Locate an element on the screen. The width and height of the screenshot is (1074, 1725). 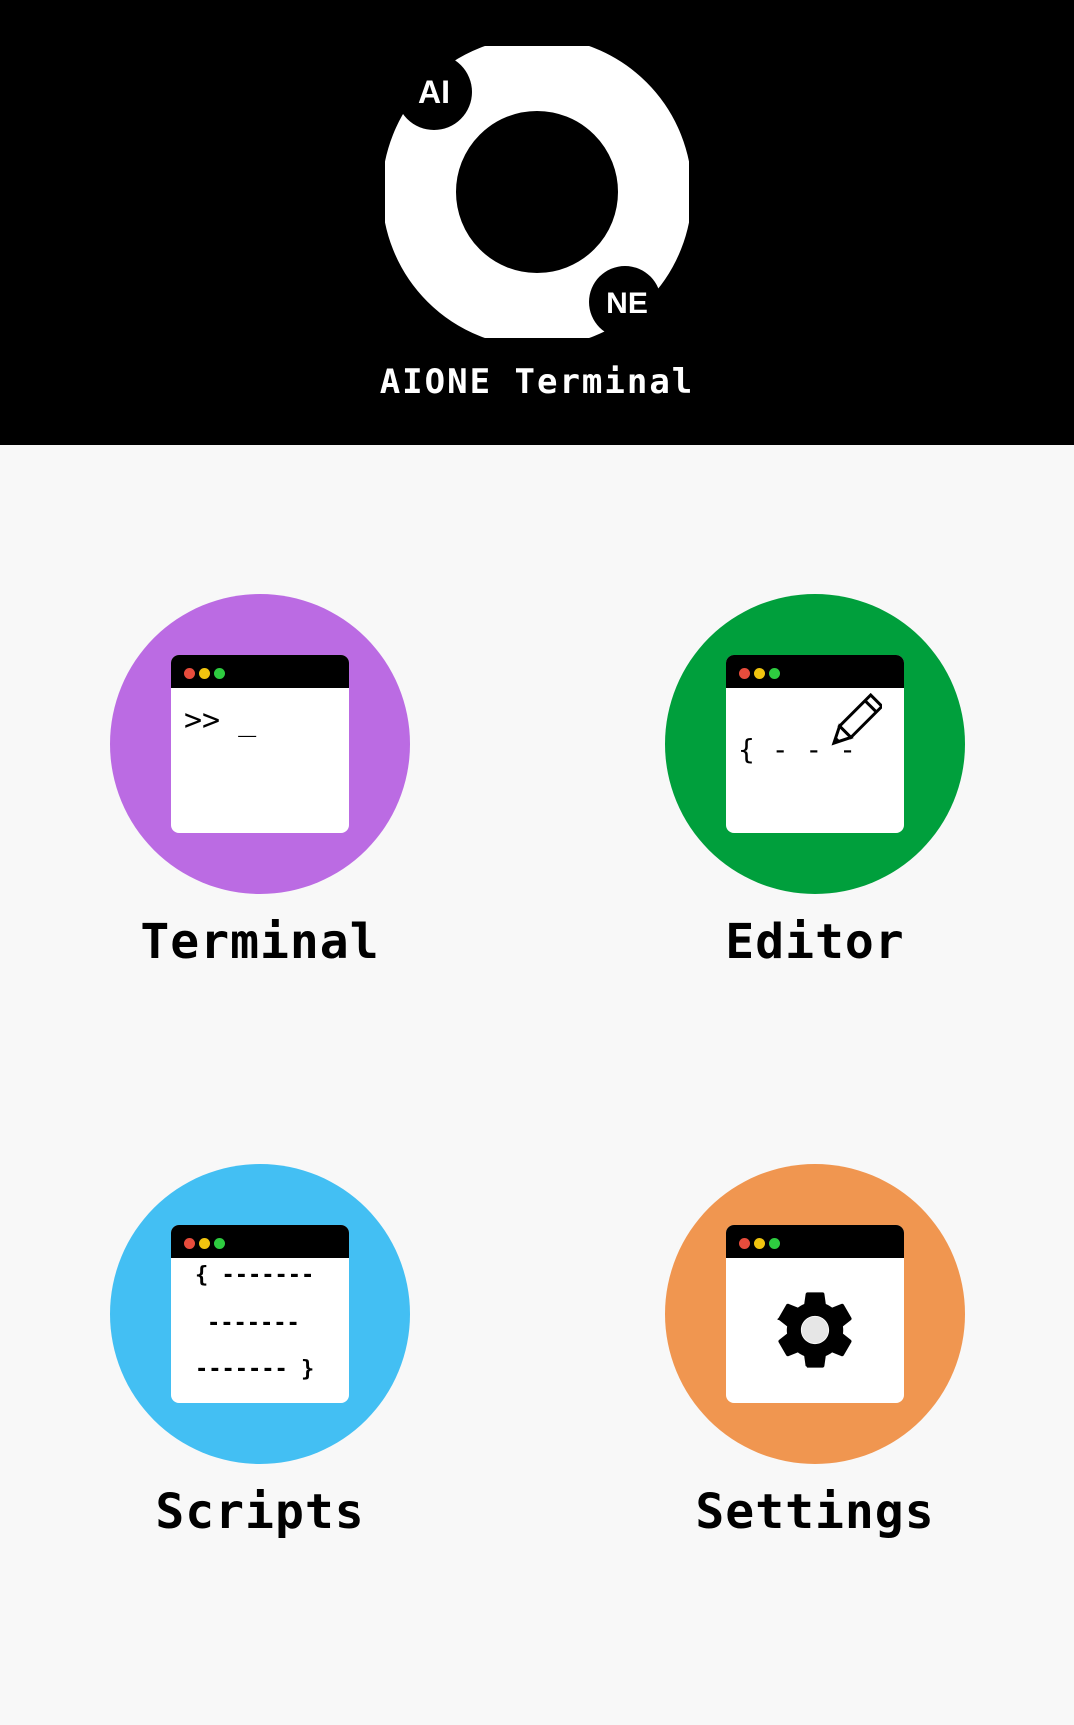
scripts-label: Scripts is located at coordinates (260, 1512).